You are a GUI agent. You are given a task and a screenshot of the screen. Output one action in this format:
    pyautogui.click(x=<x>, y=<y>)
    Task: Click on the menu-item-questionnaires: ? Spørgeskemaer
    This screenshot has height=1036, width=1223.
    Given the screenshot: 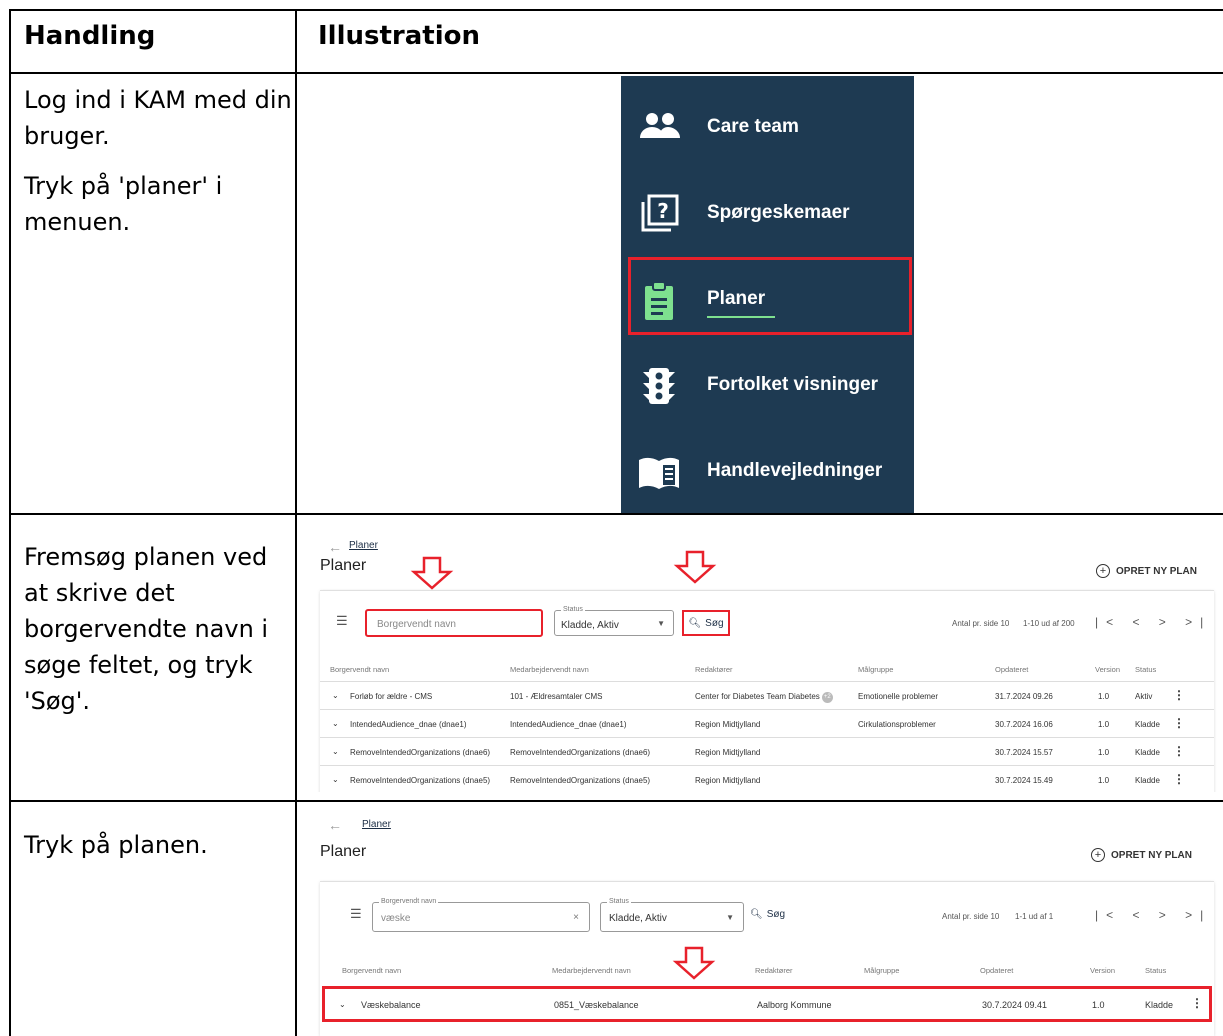 What is the action you would take?
    pyautogui.click(x=767, y=213)
    